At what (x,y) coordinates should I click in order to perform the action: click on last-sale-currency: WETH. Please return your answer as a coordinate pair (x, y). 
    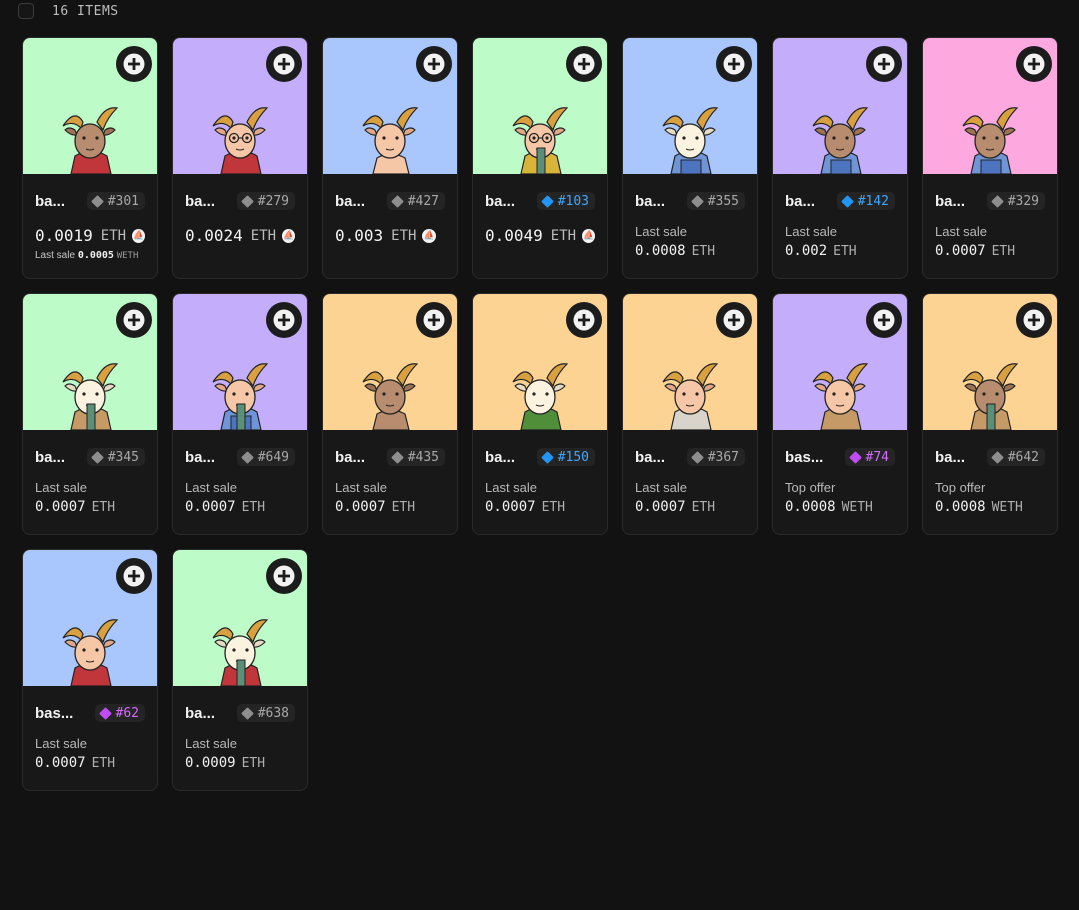
    Looking at the image, I should click on (127, 256).